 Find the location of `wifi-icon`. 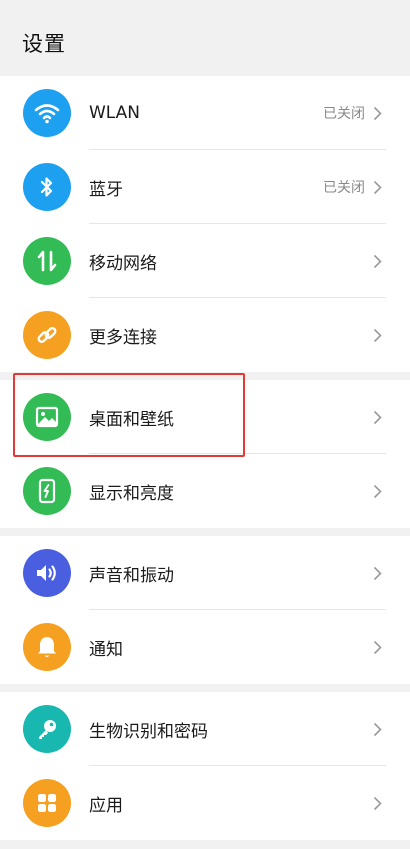

wifi-icon is located at coordinates (47, 113).